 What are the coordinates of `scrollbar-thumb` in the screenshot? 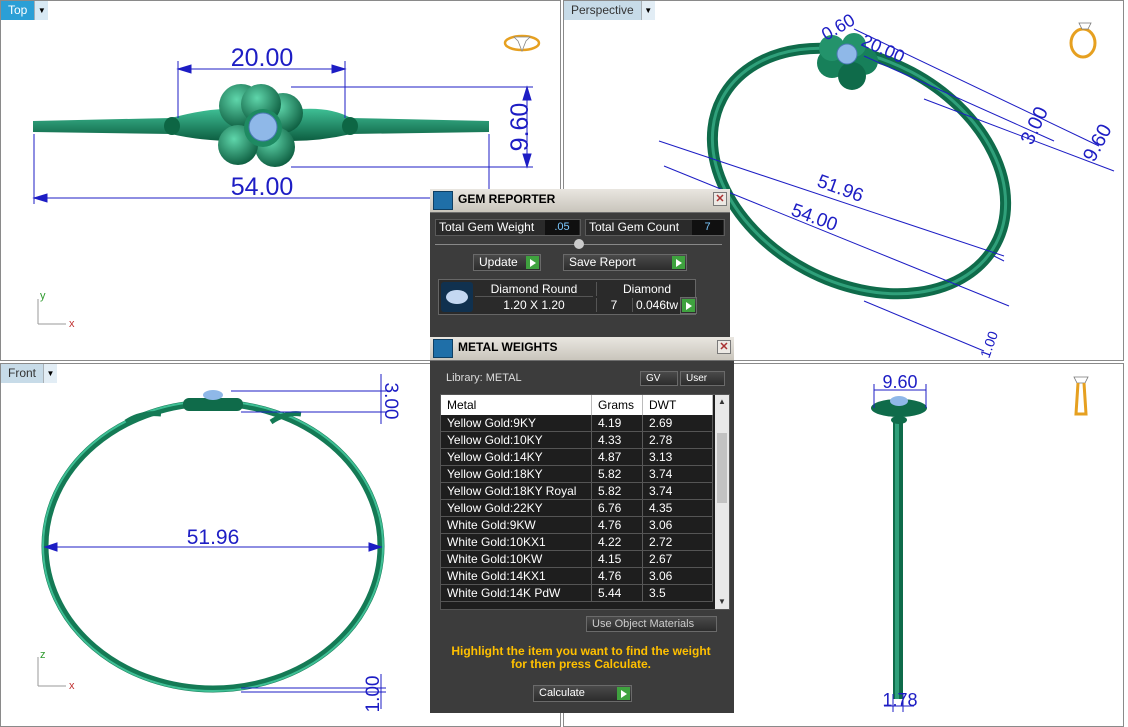 It's located at (722, 468).